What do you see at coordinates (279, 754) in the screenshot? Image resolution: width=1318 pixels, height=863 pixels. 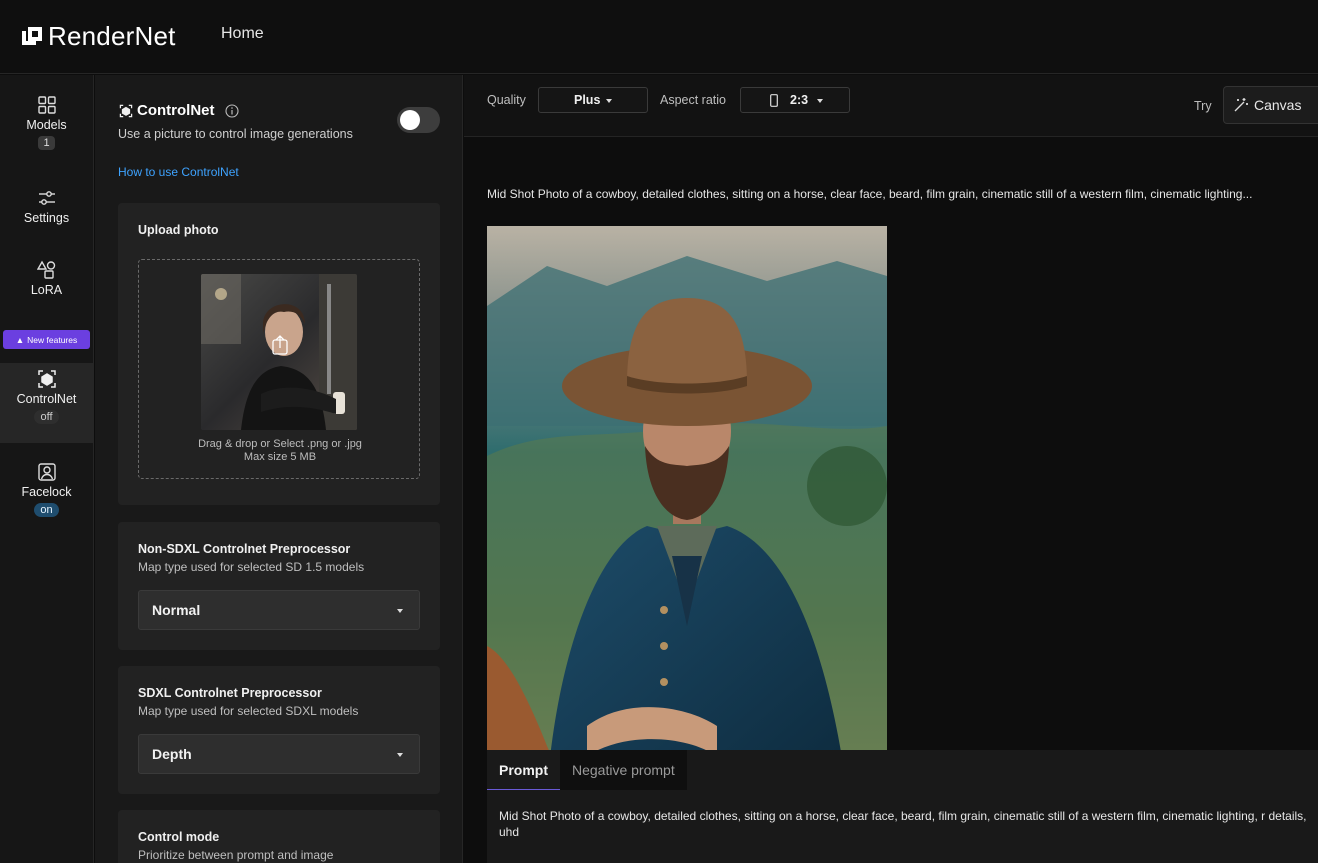 I see `sdxl-preprocessor-select: Depth` at bounding box center [279, 754].